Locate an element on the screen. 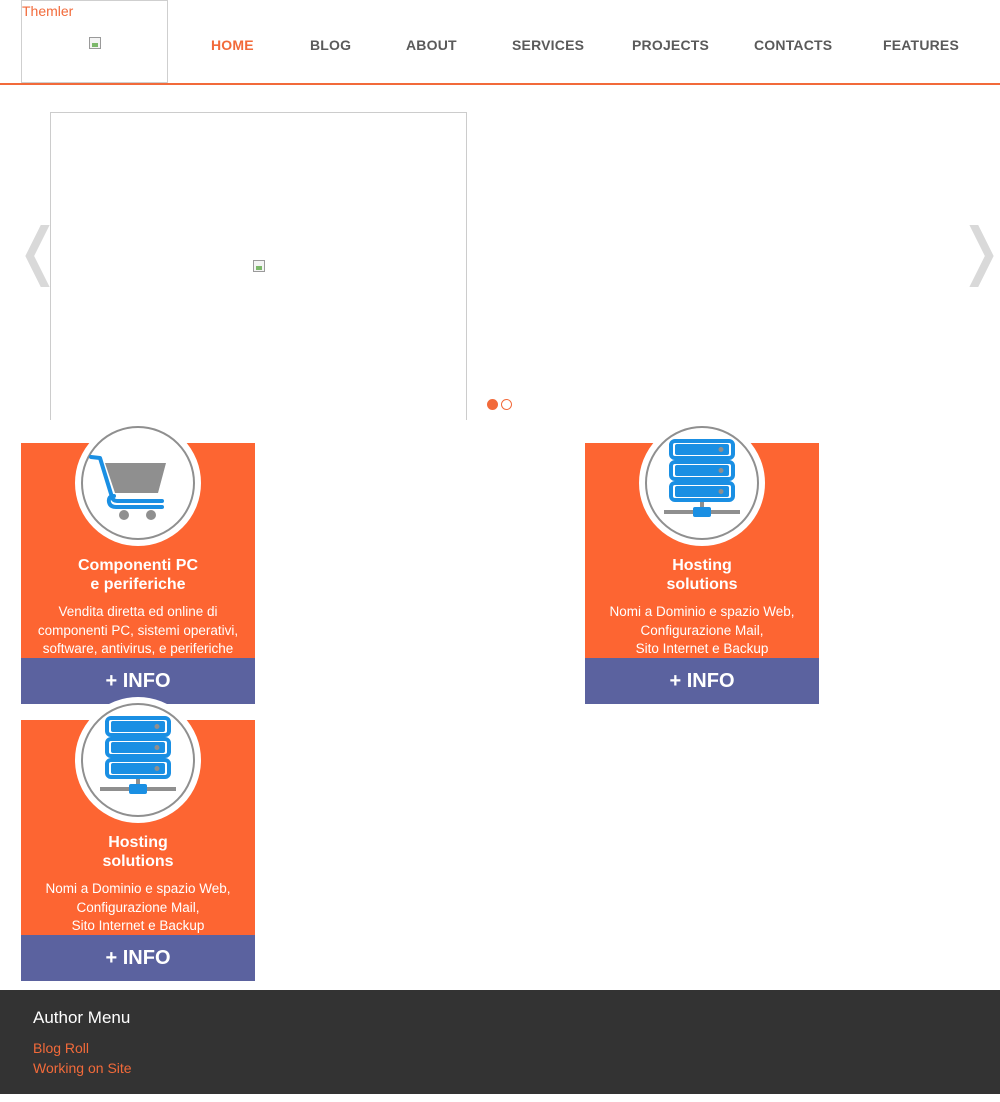 This screenshot has height=1102, width=1000. slide-image-icon is located at coordinates (259, 266).